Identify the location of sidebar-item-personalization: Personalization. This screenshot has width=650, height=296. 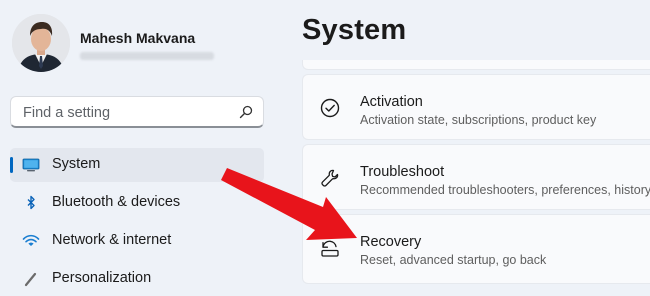
(137, 279).